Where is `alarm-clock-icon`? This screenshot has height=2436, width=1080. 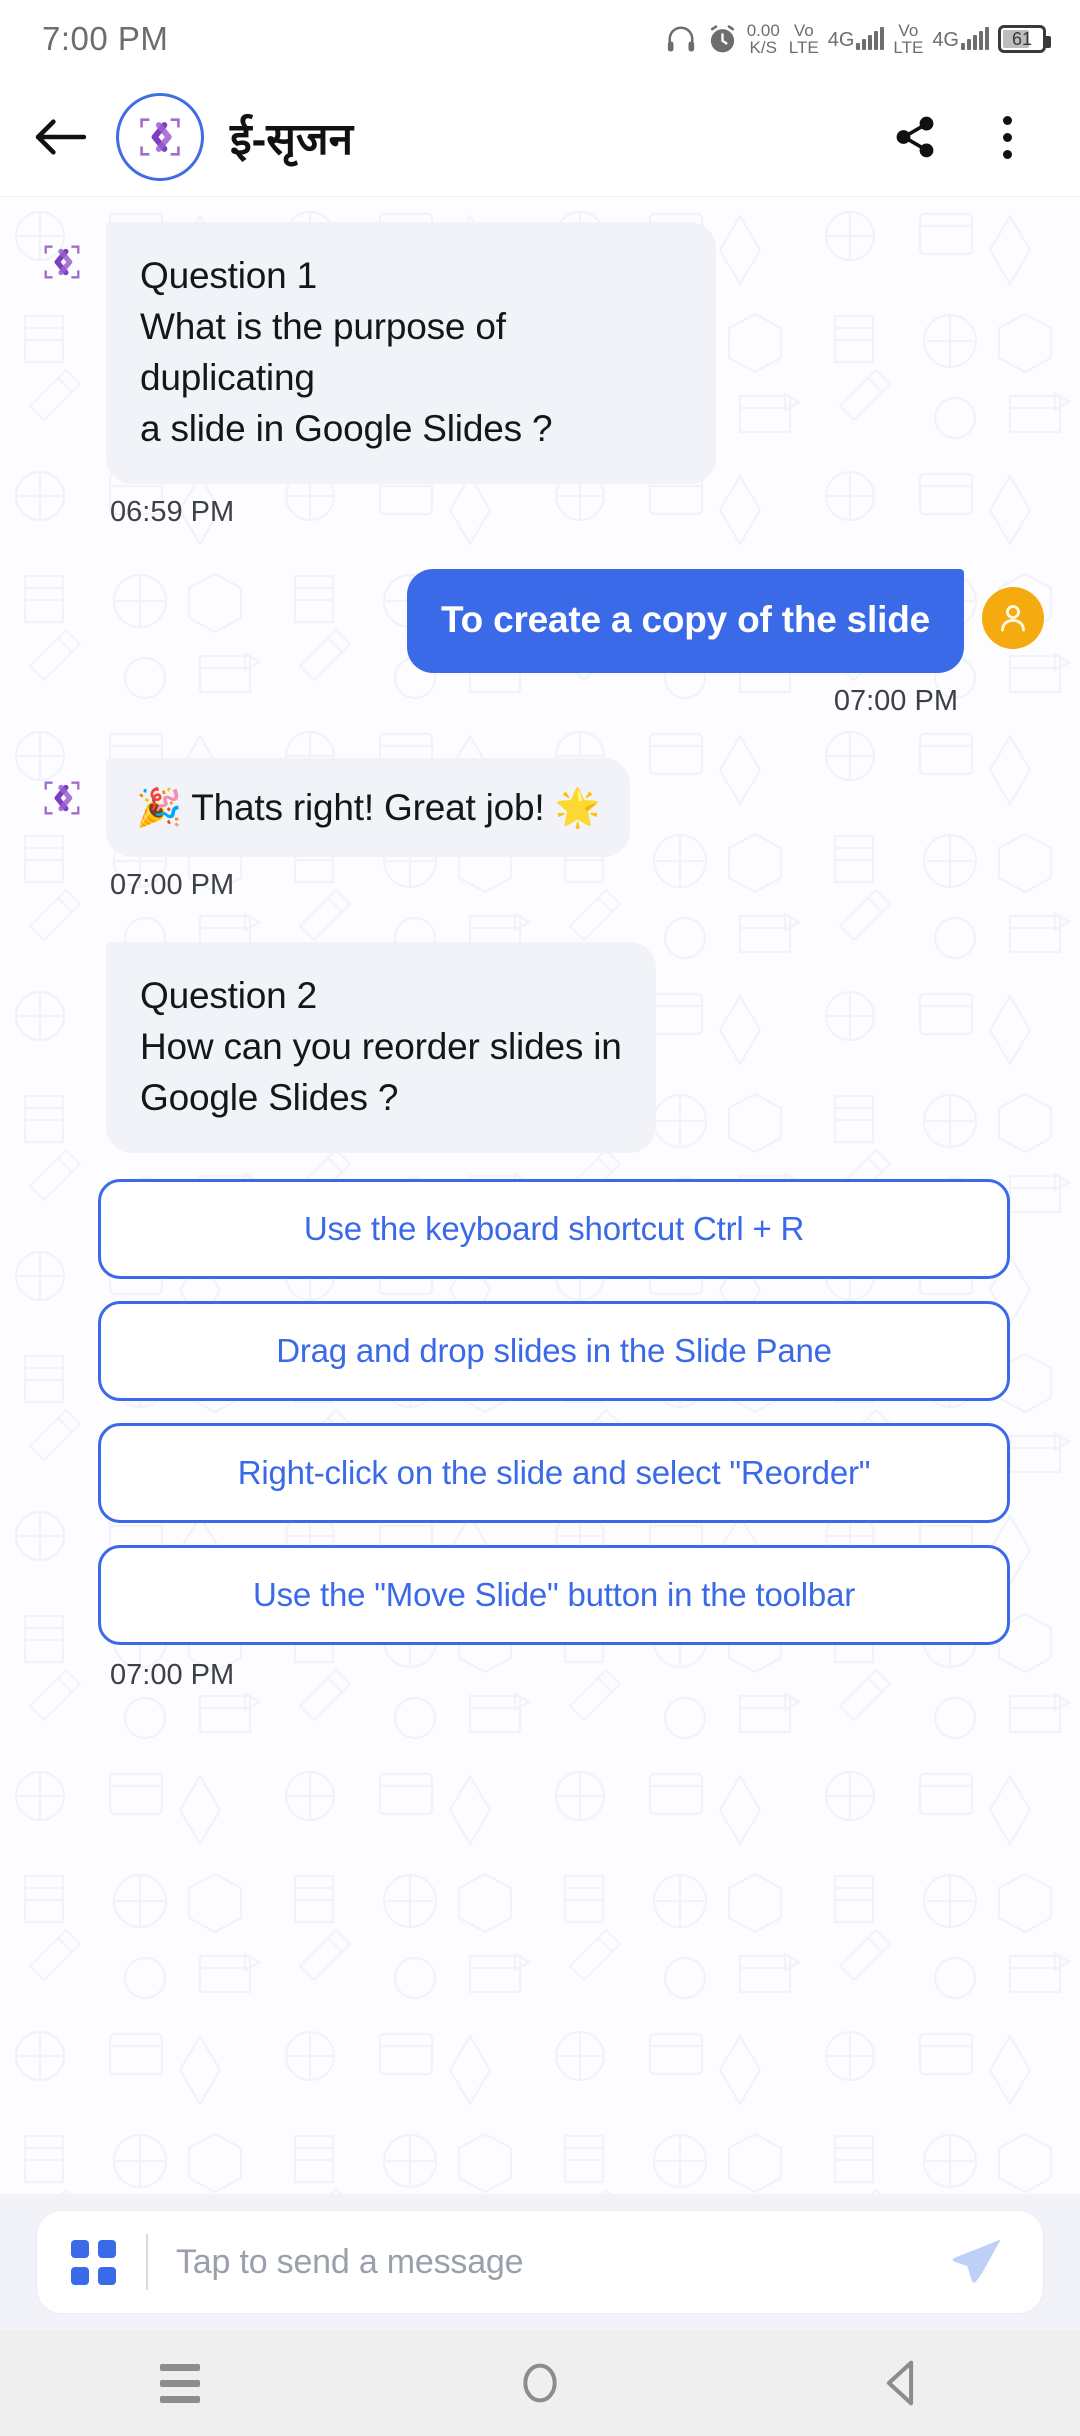 alarm-clock-icon is located at coordinates (722, 39).